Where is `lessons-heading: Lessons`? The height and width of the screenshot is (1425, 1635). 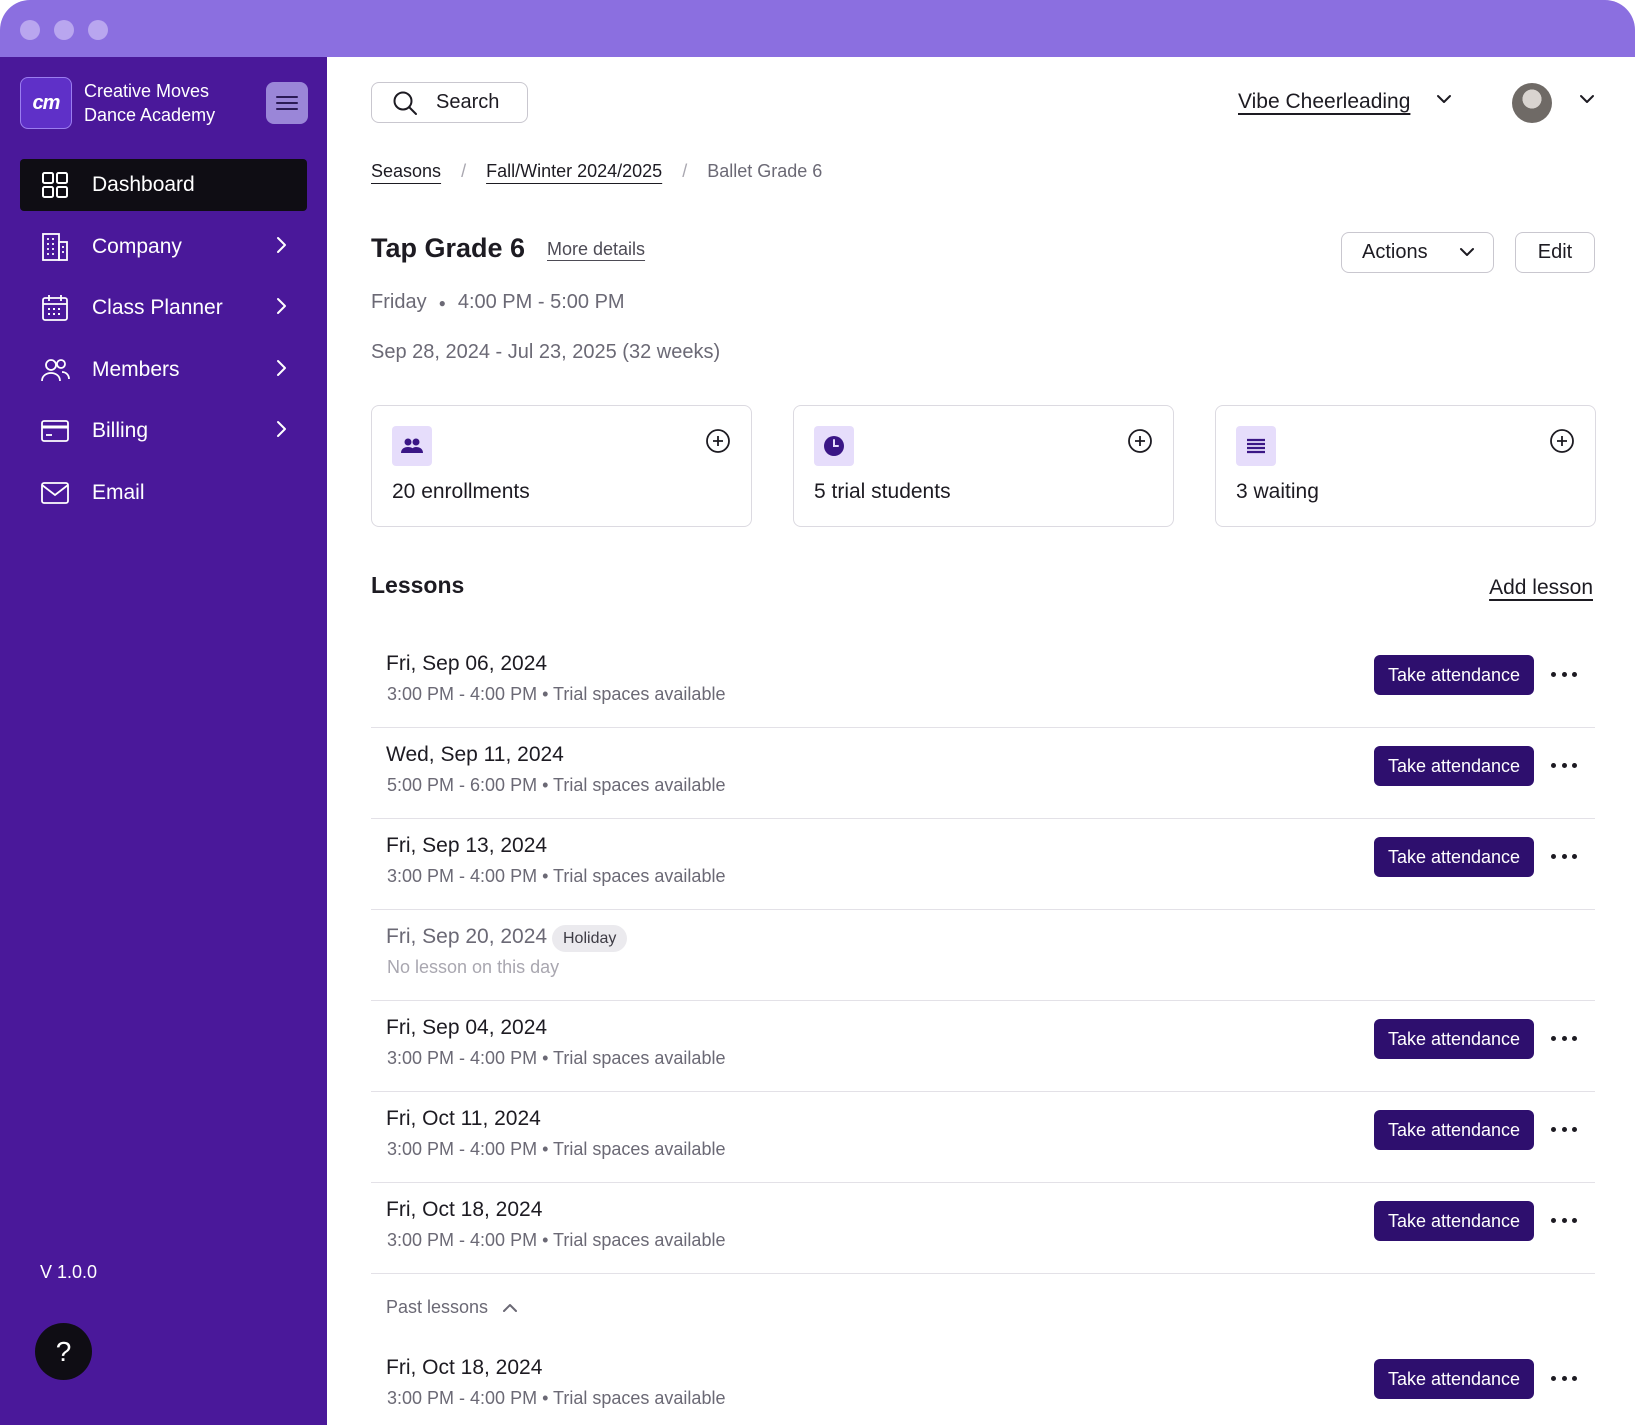
lessons-heading: Lessons is located at coordinates (418, 585).